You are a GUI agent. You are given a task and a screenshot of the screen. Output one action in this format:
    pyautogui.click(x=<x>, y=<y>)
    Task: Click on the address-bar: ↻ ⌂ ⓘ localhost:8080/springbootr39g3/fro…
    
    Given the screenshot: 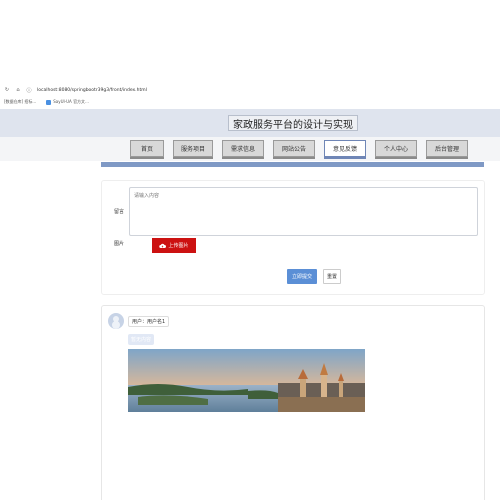 What is the action you would take?
    pyautogui.click(x=250, y=90)
    